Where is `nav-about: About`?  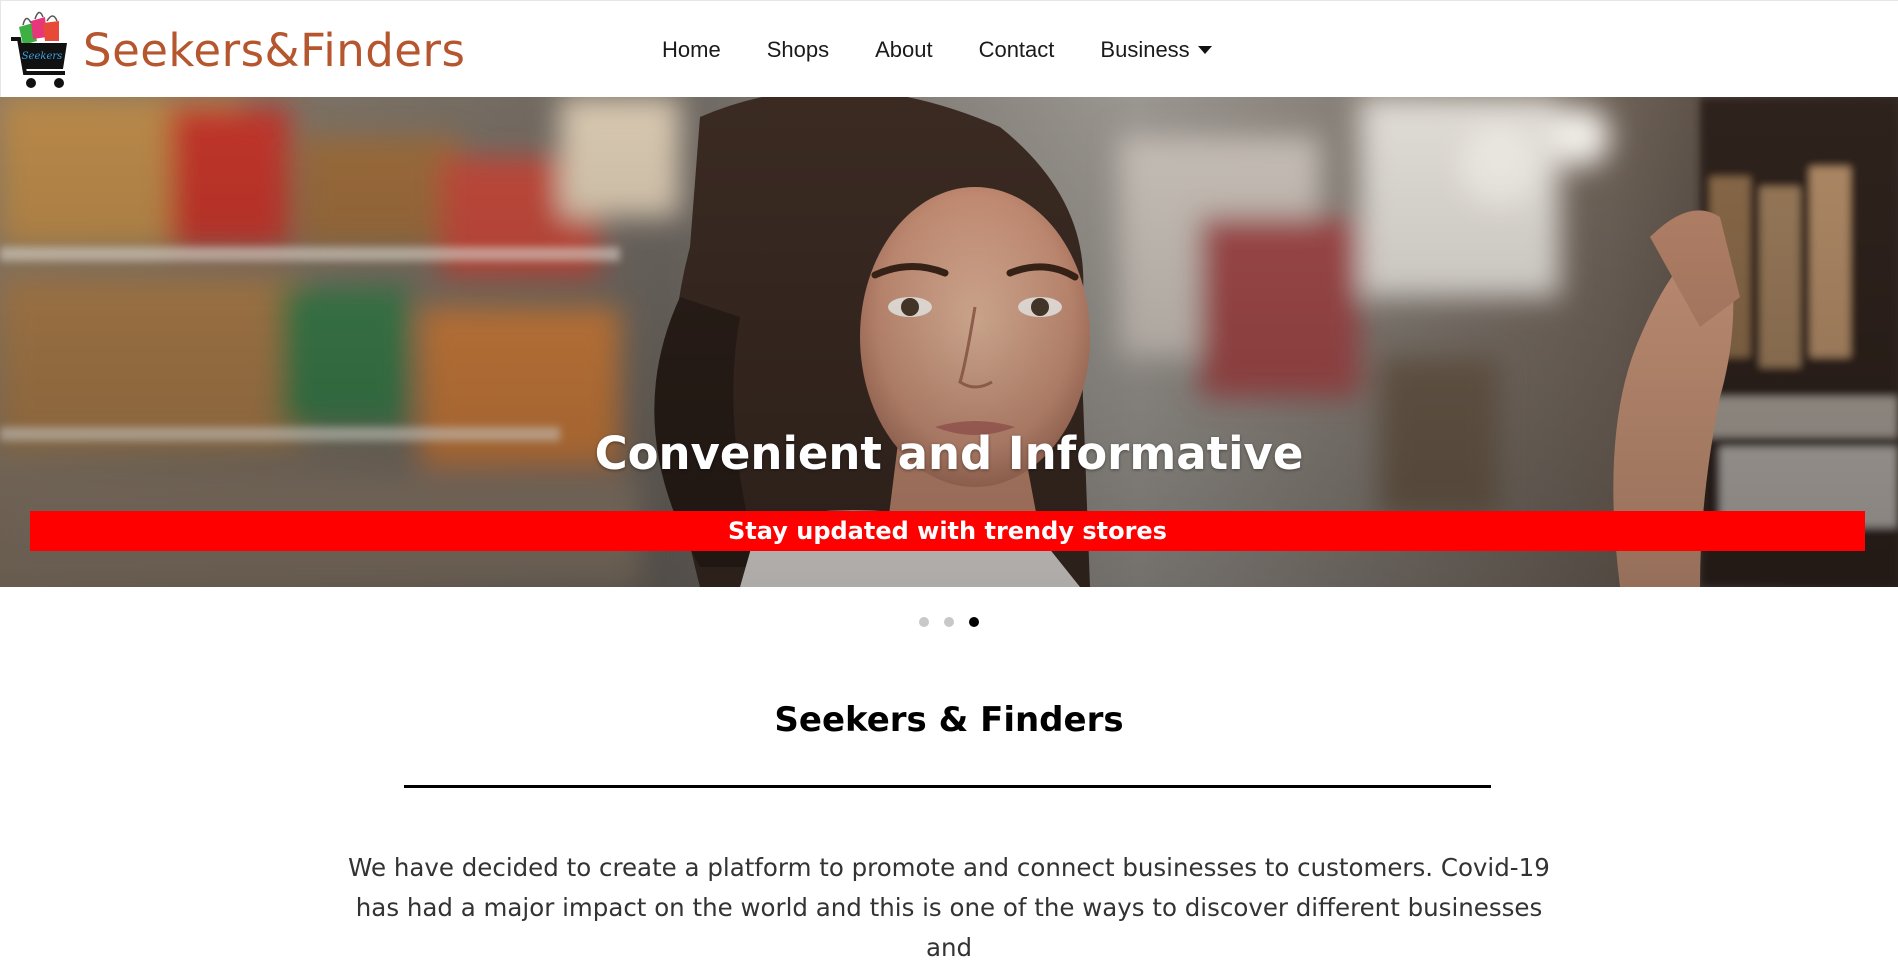 nav-about: About is located at coordinates (904, 50).